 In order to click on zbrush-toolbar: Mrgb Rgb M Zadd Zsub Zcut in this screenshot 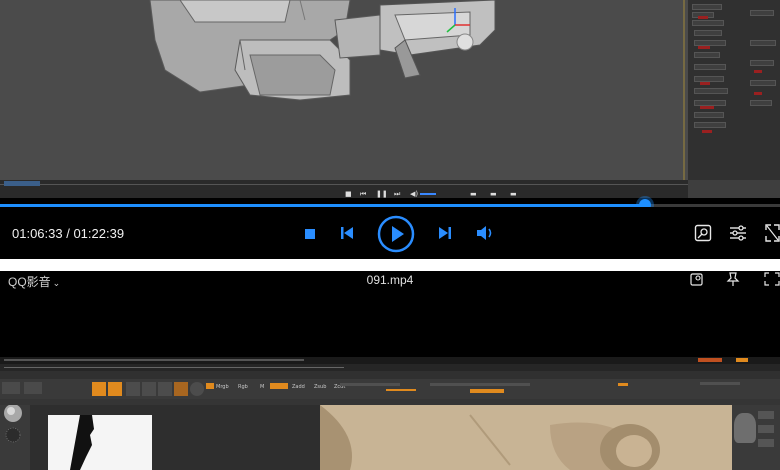, I will do `click(390, 389)`.